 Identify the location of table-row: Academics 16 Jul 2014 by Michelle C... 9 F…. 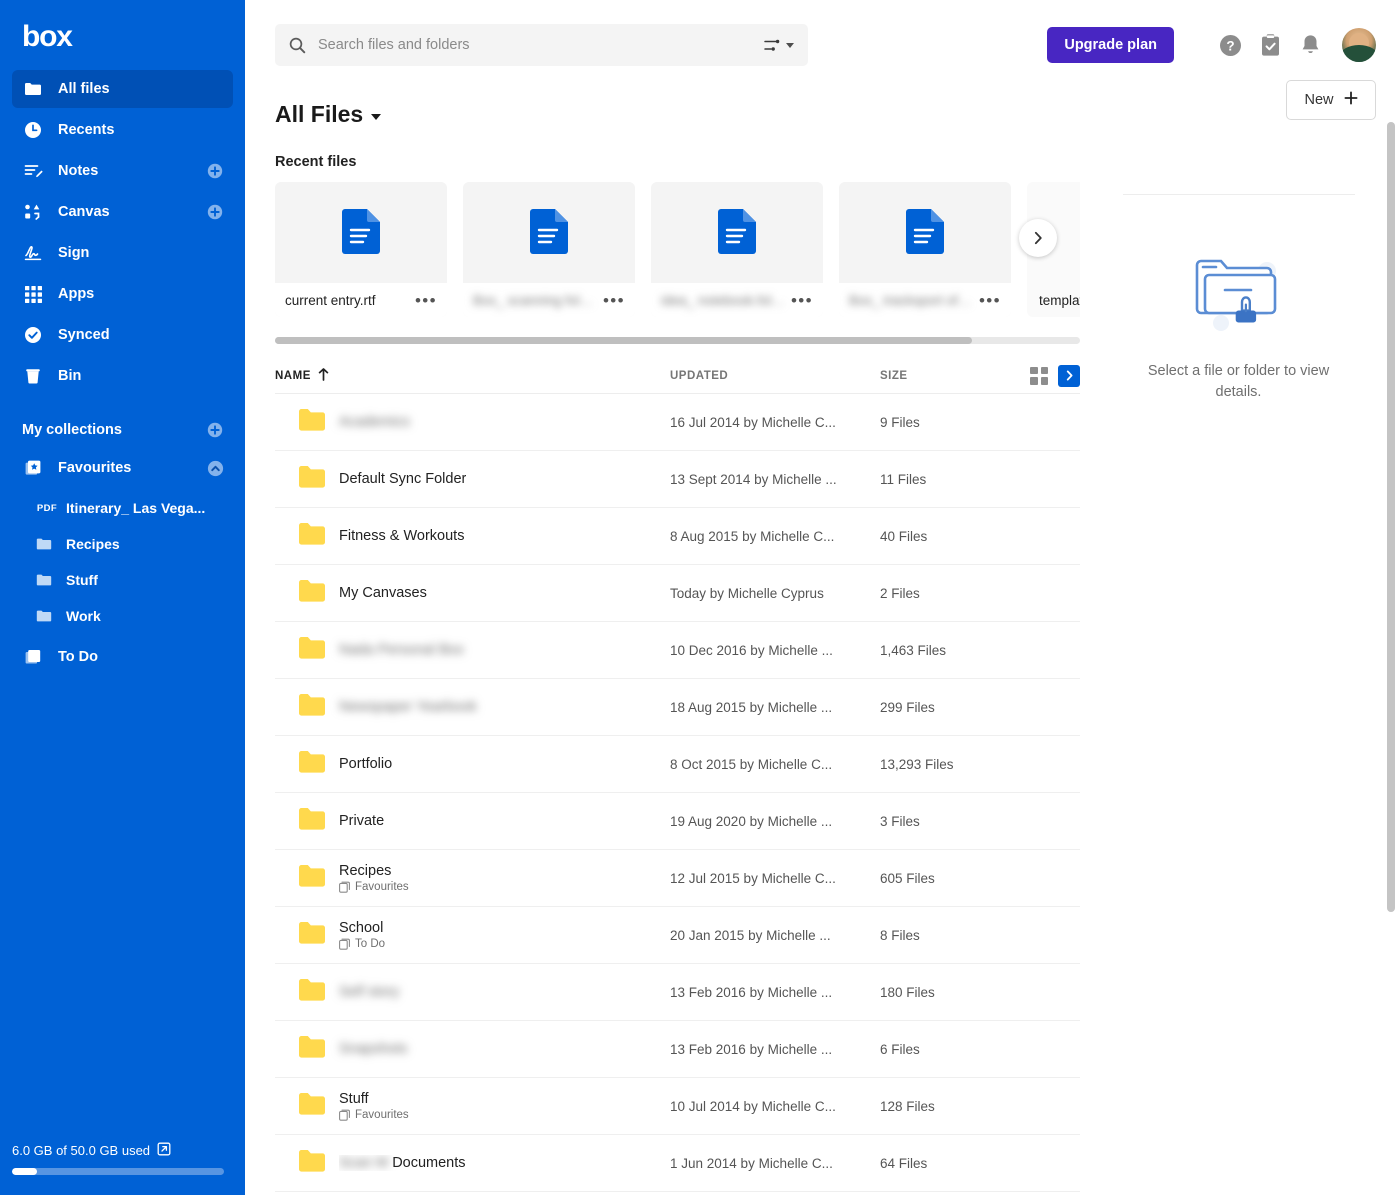
(677, 422).